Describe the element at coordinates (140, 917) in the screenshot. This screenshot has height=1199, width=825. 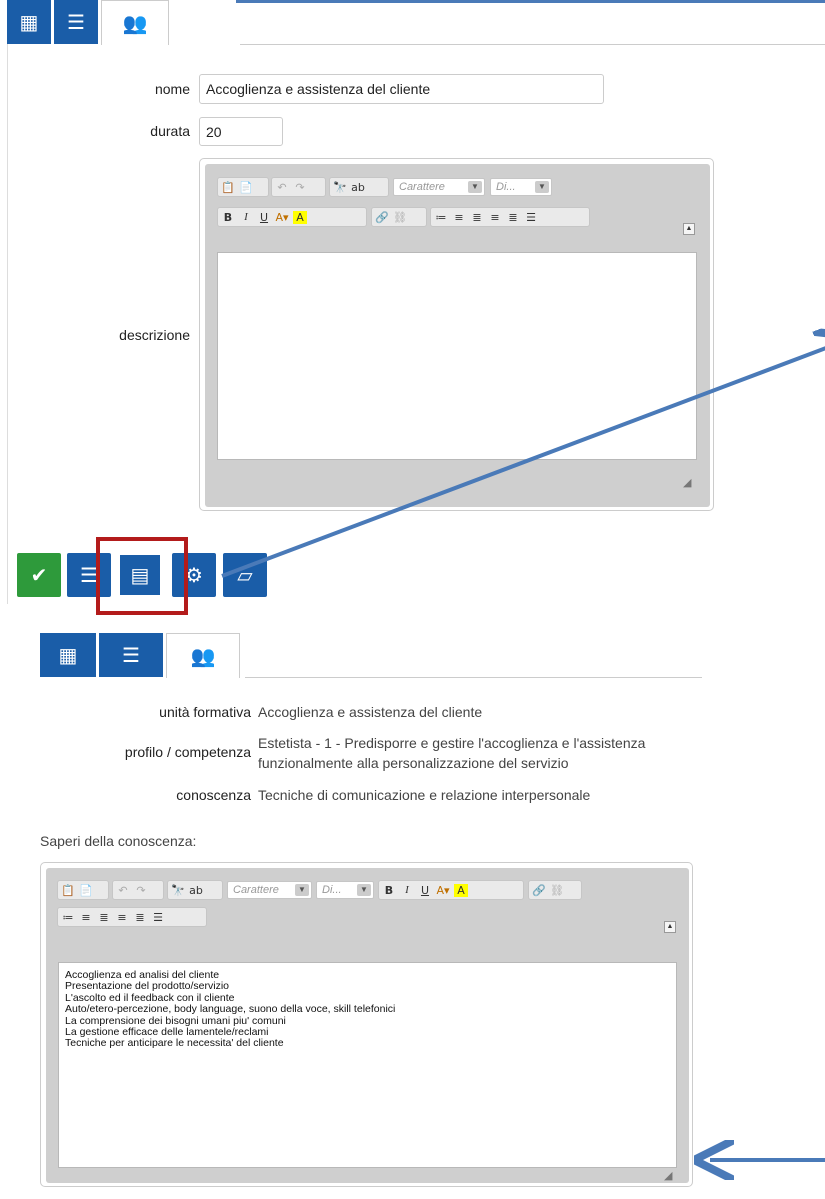
I see `align-right-icon: ≣` at that location.